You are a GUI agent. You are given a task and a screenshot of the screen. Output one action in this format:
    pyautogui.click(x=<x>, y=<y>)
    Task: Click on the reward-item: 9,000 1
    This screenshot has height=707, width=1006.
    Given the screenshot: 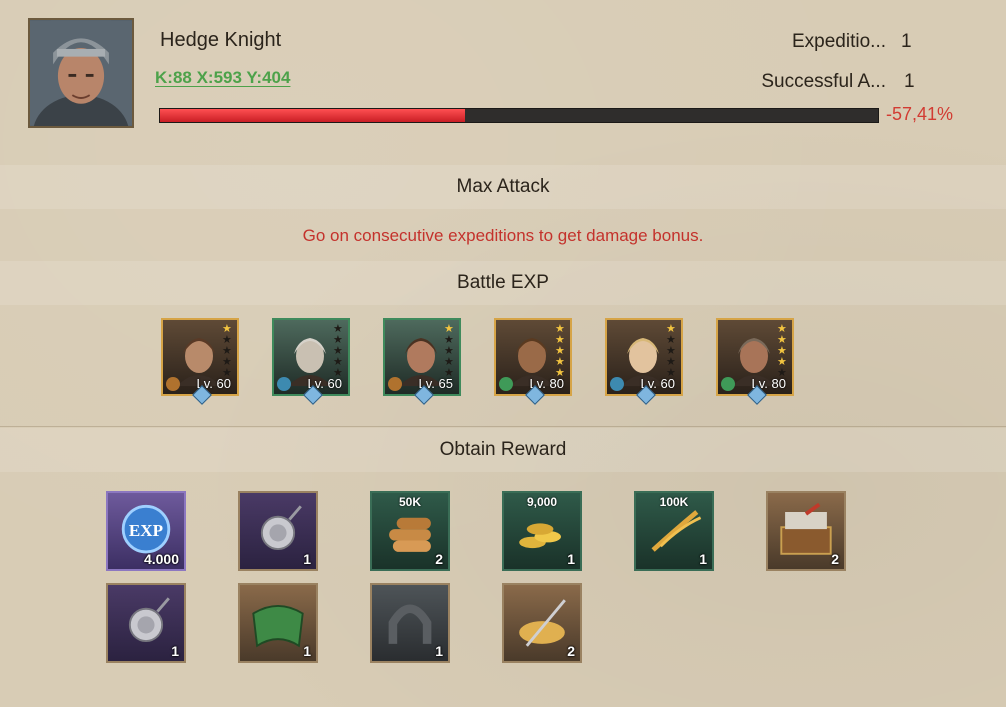 What is the action you would take?
    pyautogui.click(x=542, y=531)
    